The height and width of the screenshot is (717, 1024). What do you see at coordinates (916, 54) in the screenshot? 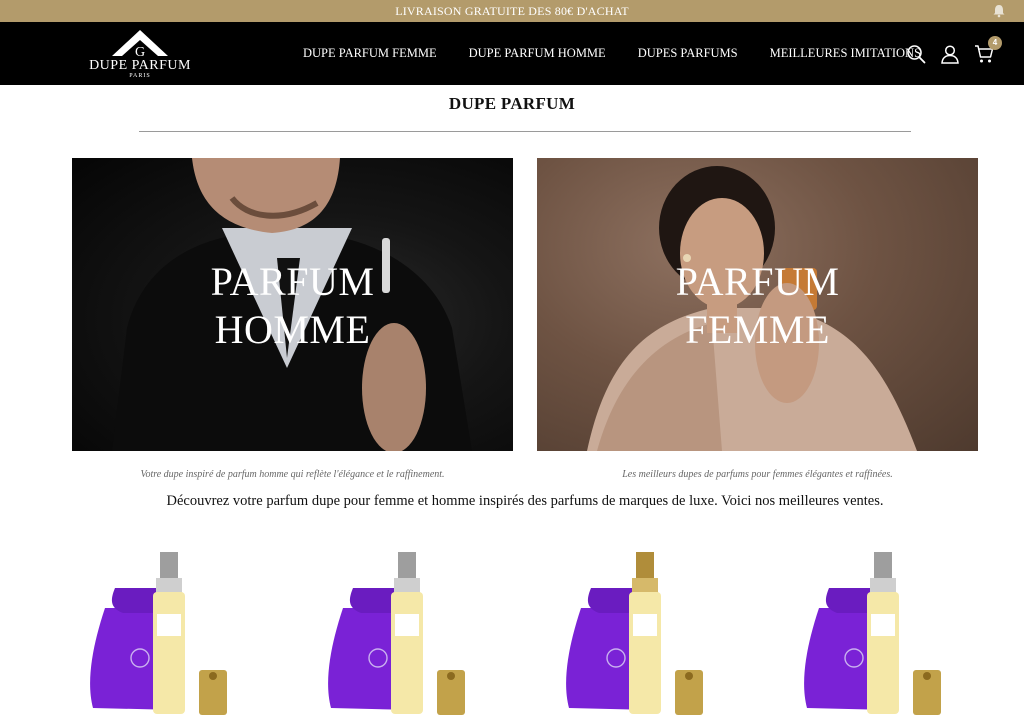
I see `search-icon` at bounding box center [916, 54].